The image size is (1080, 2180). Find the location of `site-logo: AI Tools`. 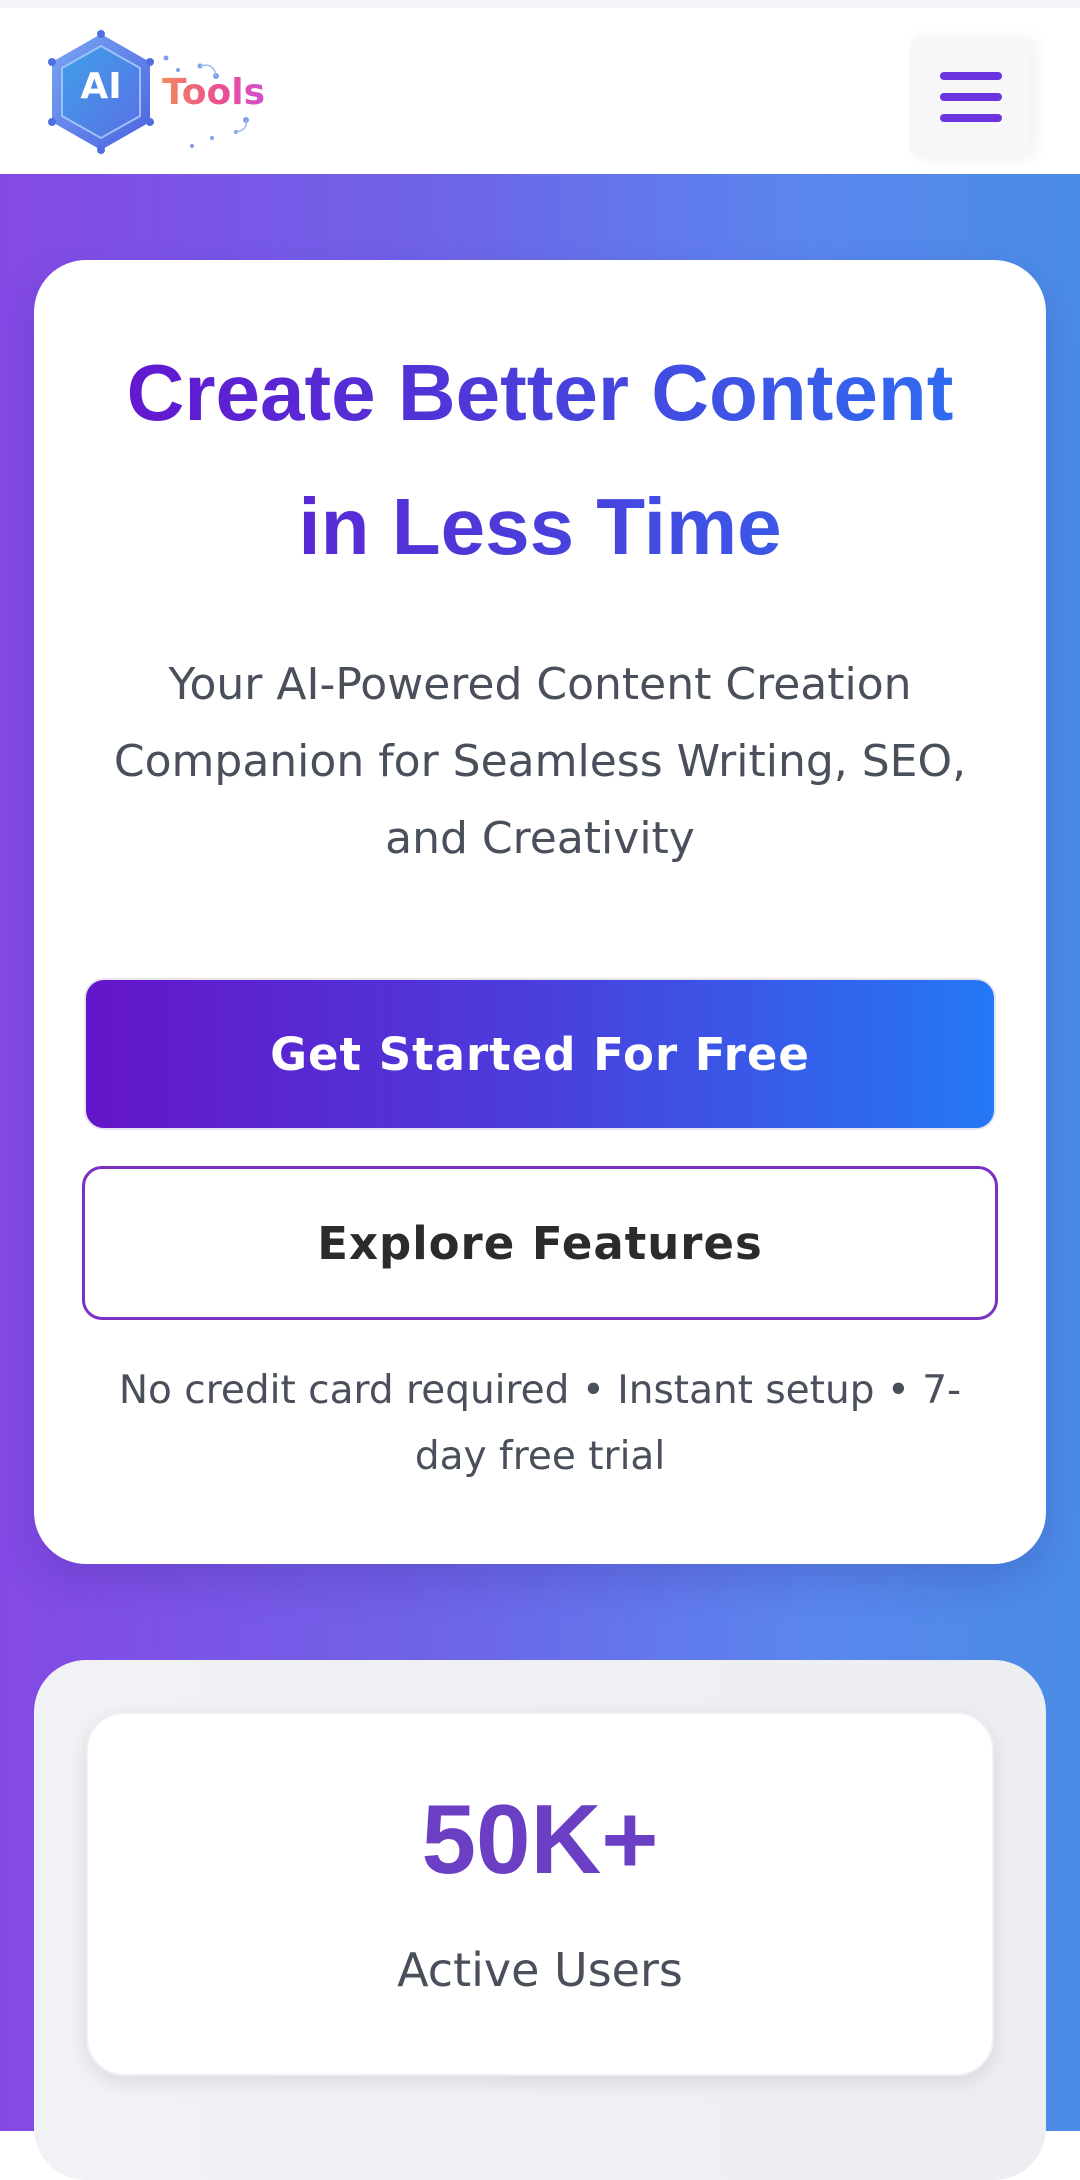

site-logo: AI Tools is located at coordinates (161, 95).